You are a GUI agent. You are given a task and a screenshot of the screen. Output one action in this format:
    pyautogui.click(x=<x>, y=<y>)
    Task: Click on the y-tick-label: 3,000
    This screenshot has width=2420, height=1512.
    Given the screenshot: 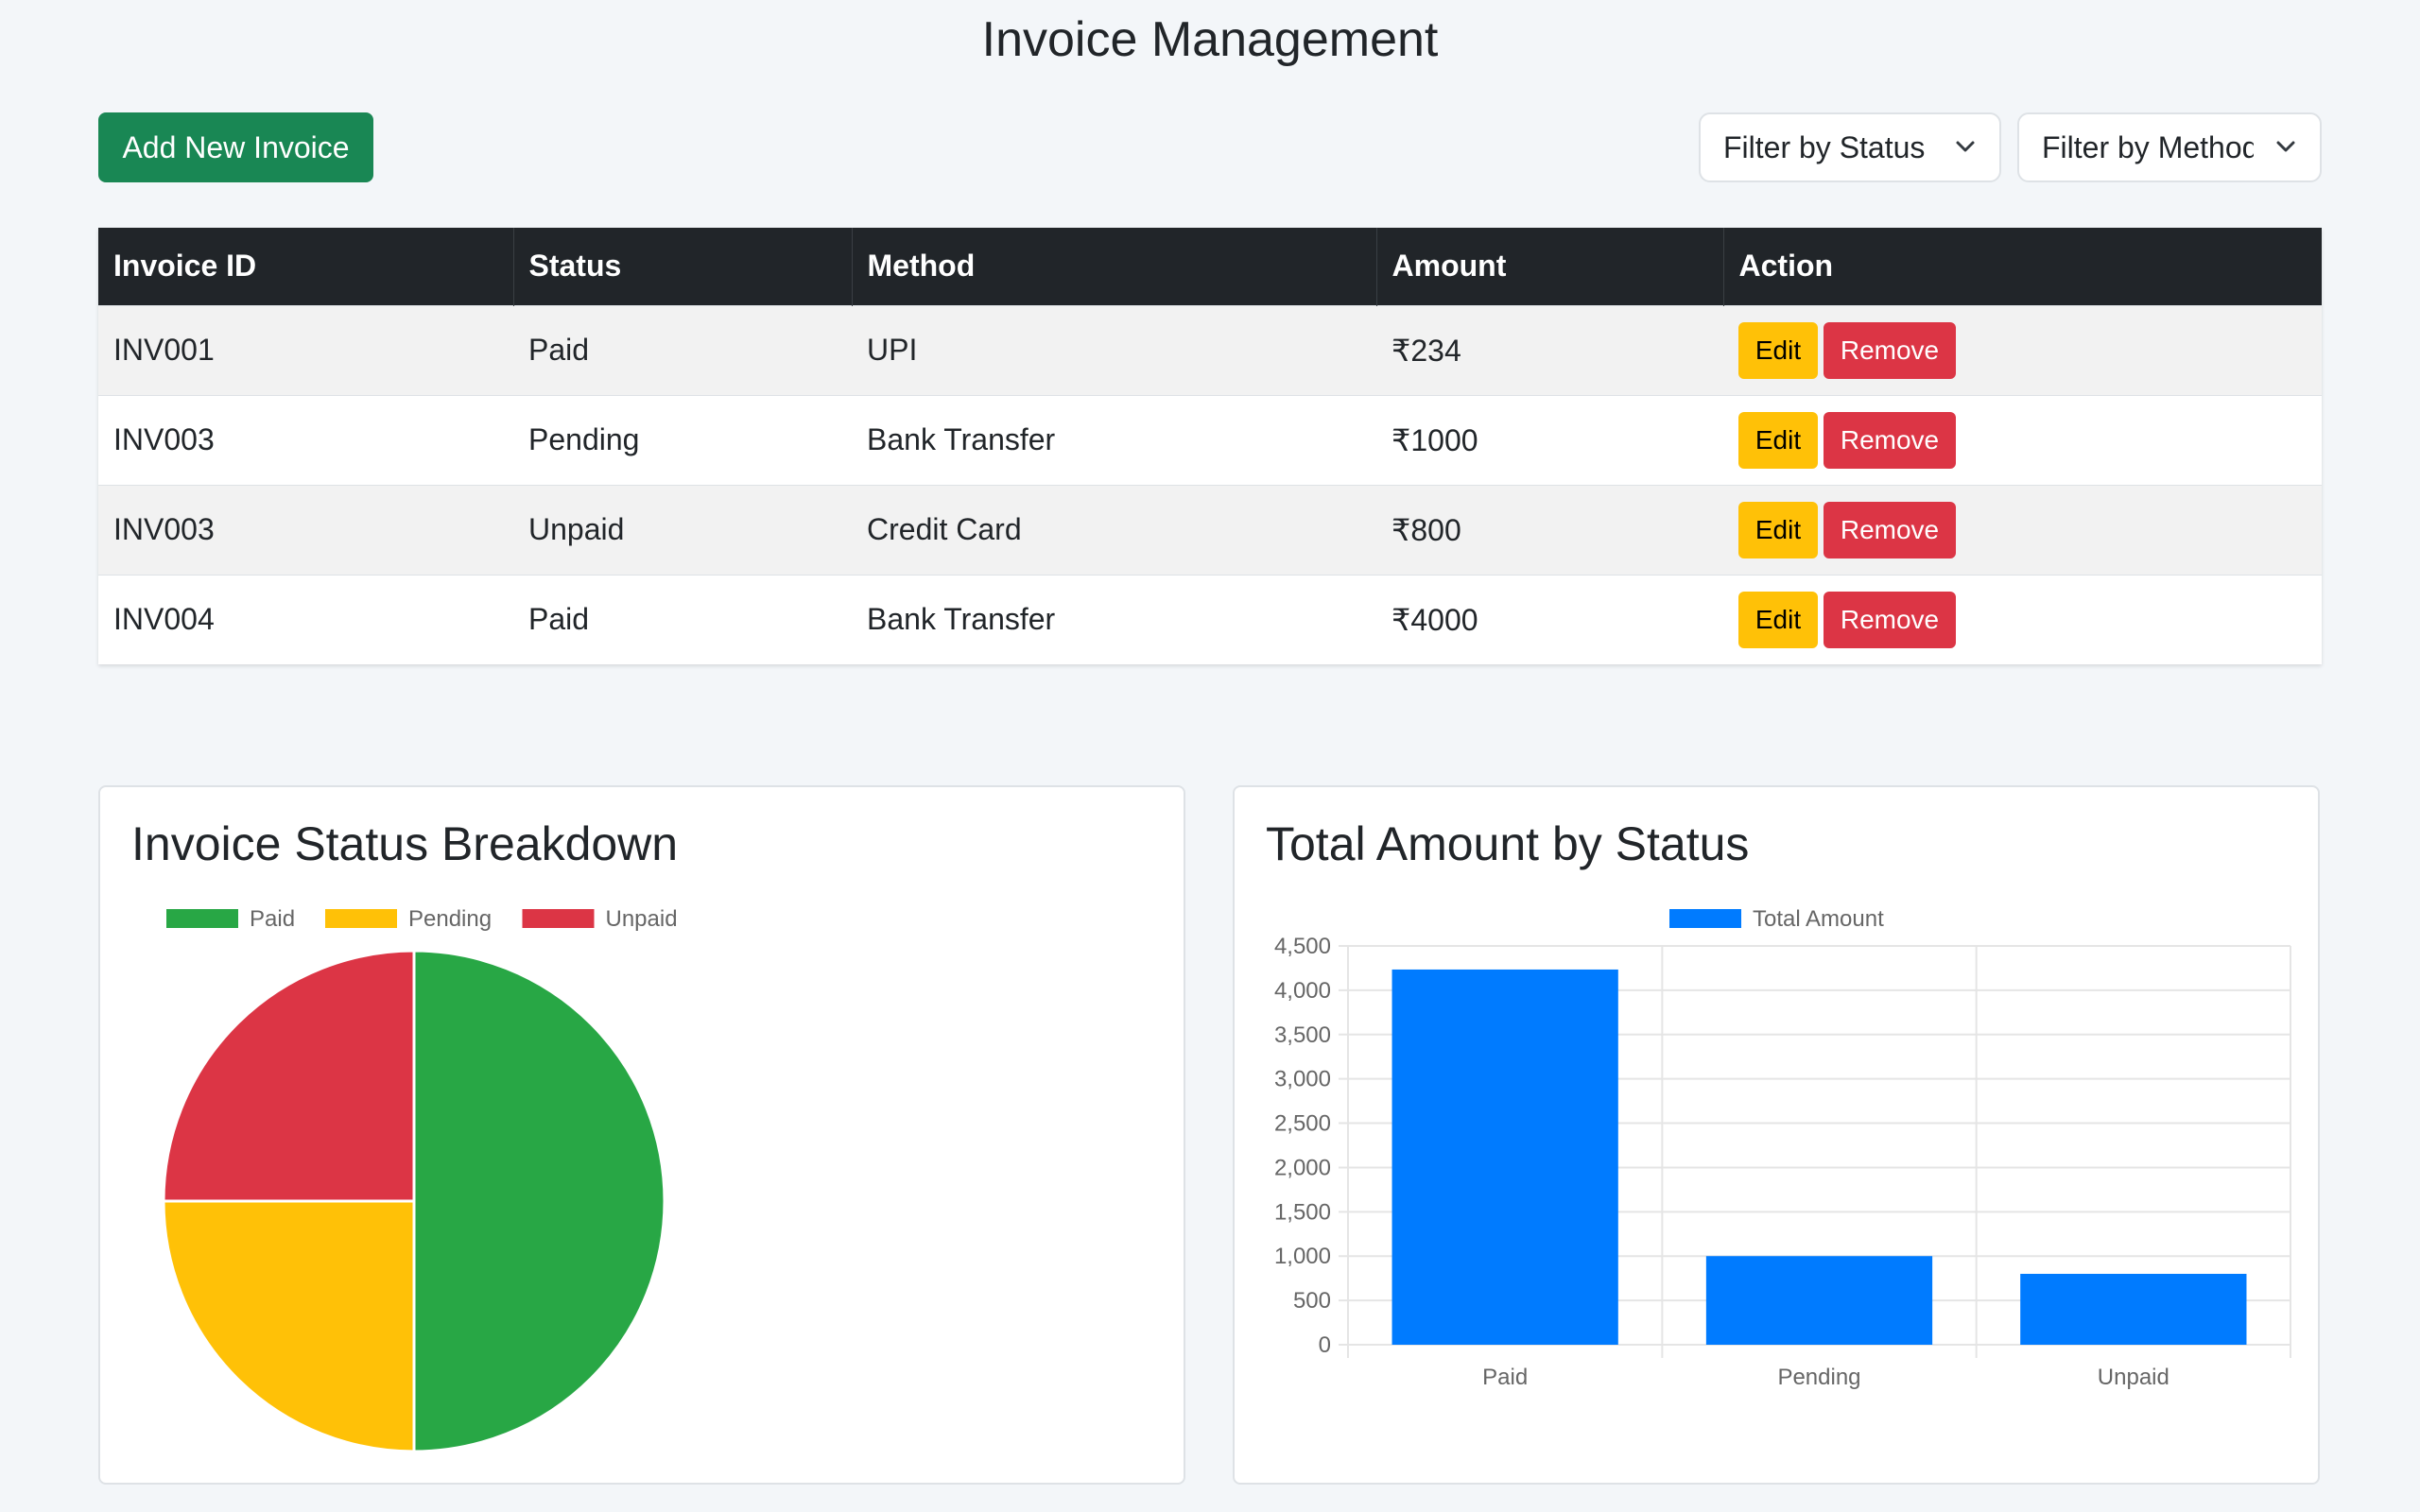 What is the action you would take?
    pyautogui.click(x=1302, y=1079)
    